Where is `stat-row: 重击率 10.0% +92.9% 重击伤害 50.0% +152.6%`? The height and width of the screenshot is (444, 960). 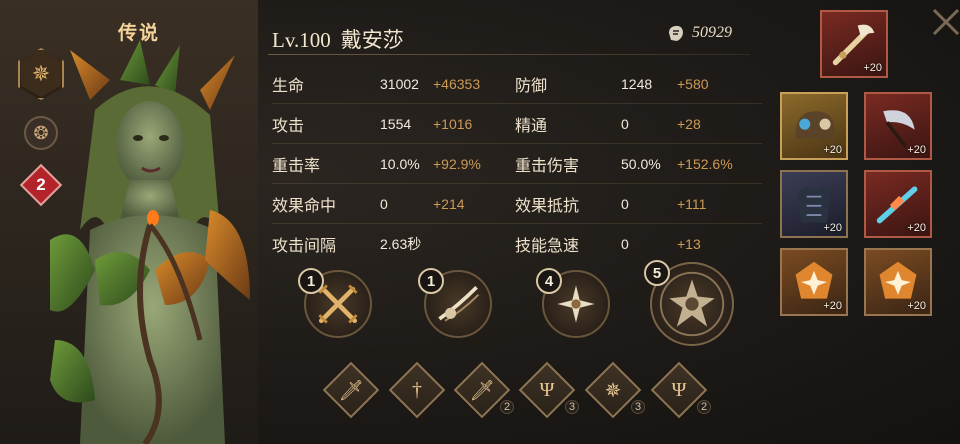 stat-row: 重击率 10.0% +92.9% 重击伤害 50.0% +152.6% is located at coordinates (517, 164).